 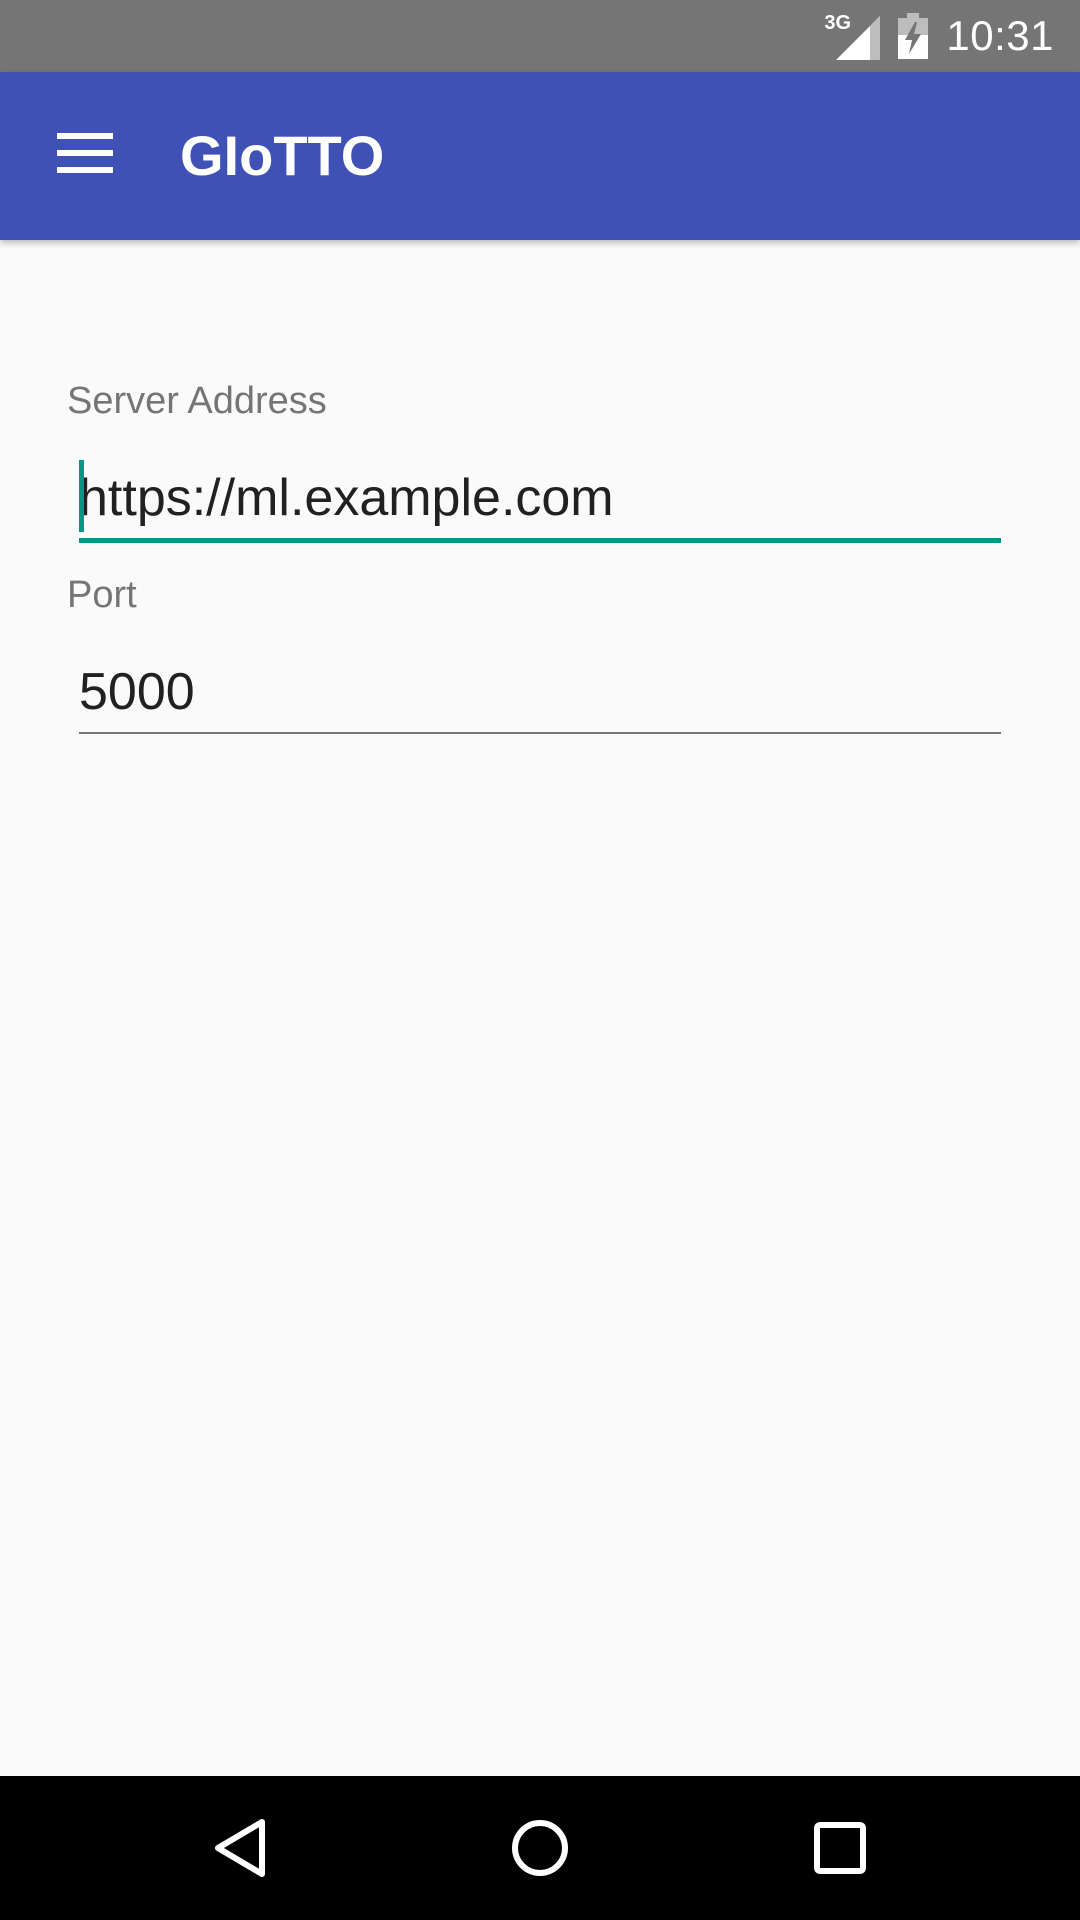 I want to click on app-title: GIoTTO, so click(x=282, y=155).